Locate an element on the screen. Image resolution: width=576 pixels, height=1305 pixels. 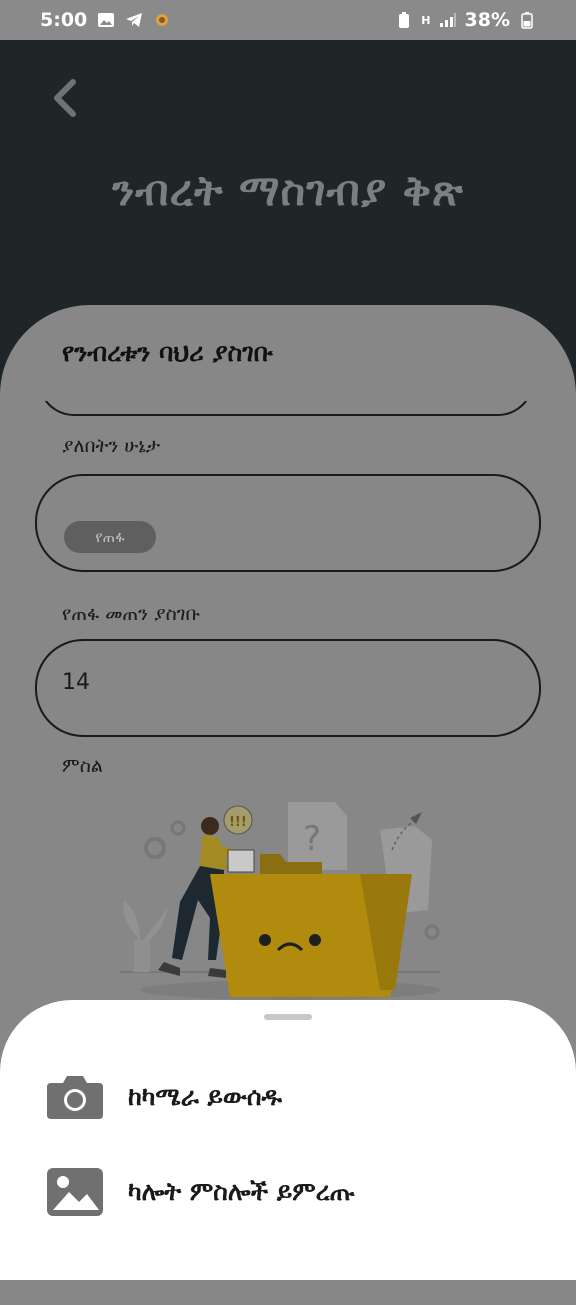
battery-icon is located at coordinates (527, 20).